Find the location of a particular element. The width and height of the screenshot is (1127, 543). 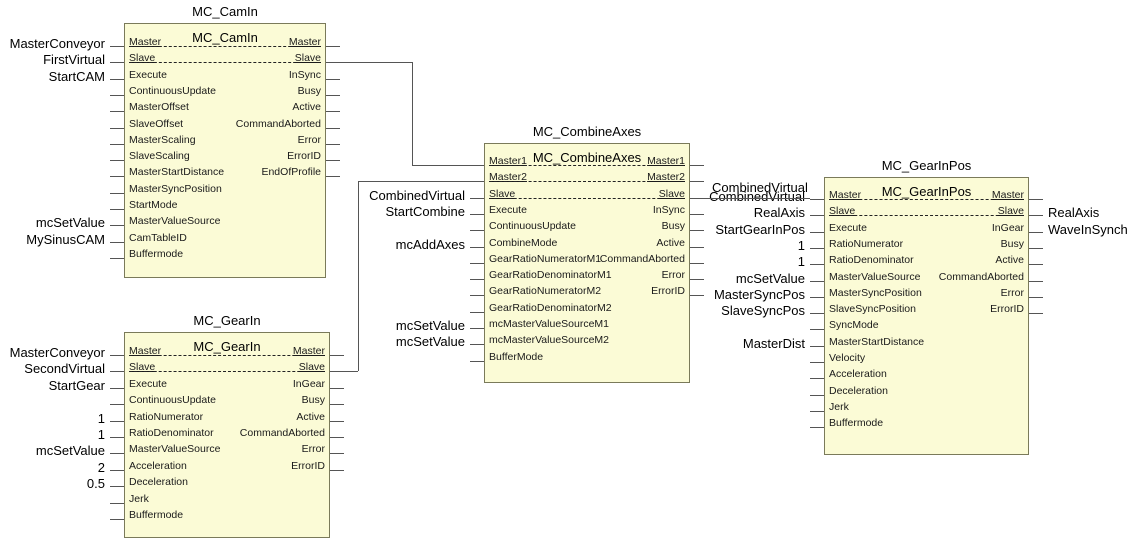

output-pin-gear_in-0: Master is located at coordinates (308, 351).